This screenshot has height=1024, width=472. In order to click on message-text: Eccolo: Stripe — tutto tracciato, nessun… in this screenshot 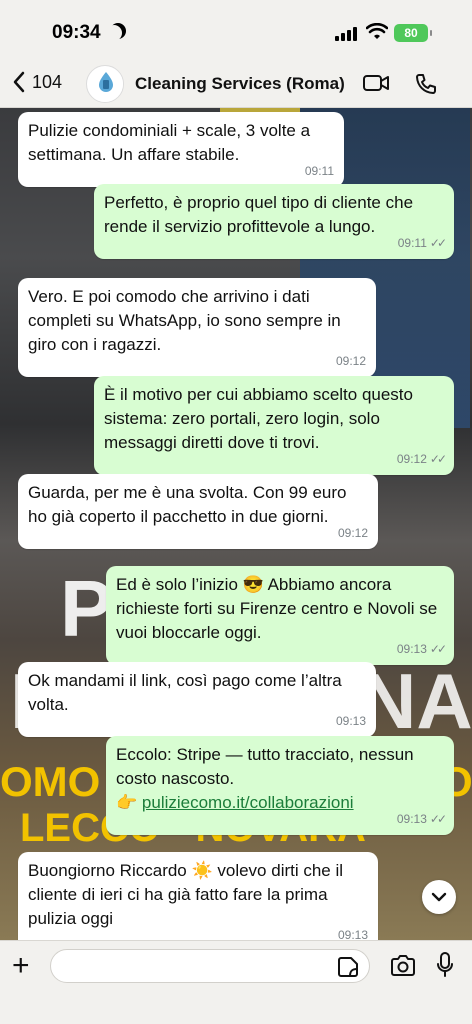, I will do `click(265, 766)`.